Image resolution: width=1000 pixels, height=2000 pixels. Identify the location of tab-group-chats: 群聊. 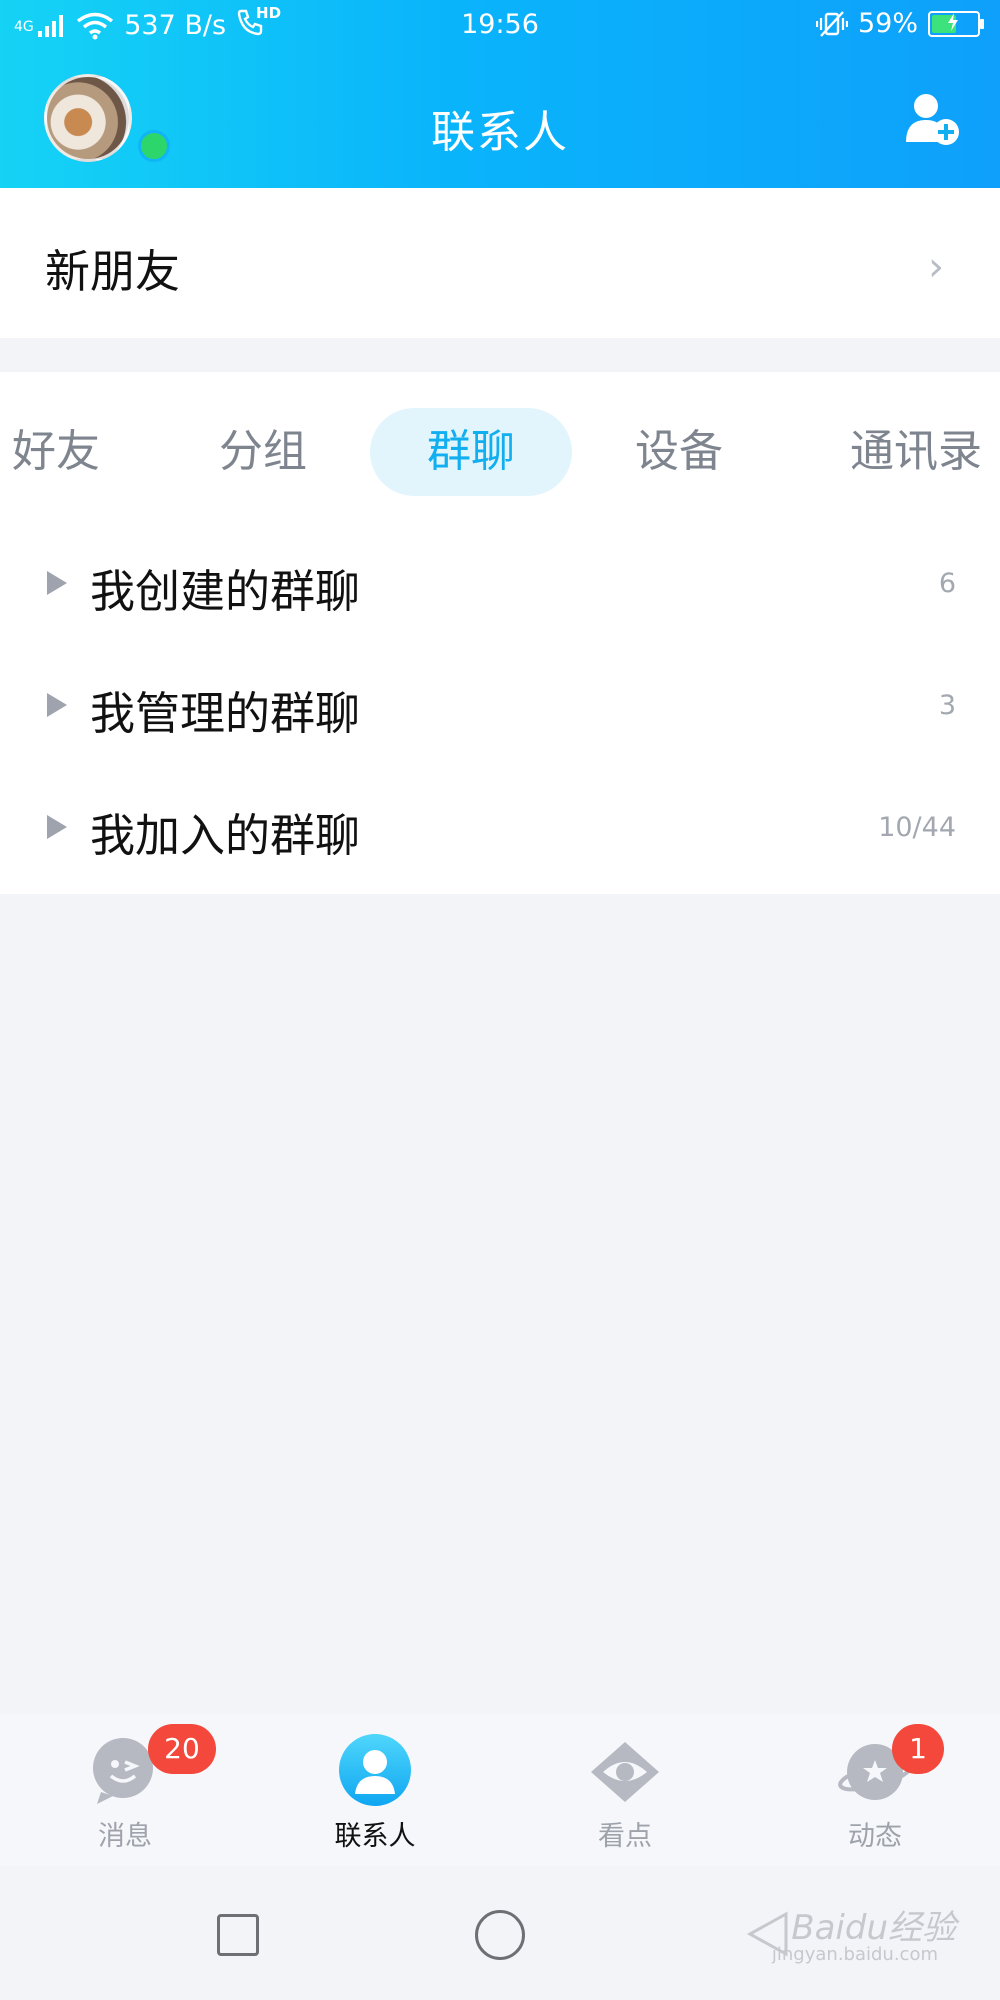
(471, 452).